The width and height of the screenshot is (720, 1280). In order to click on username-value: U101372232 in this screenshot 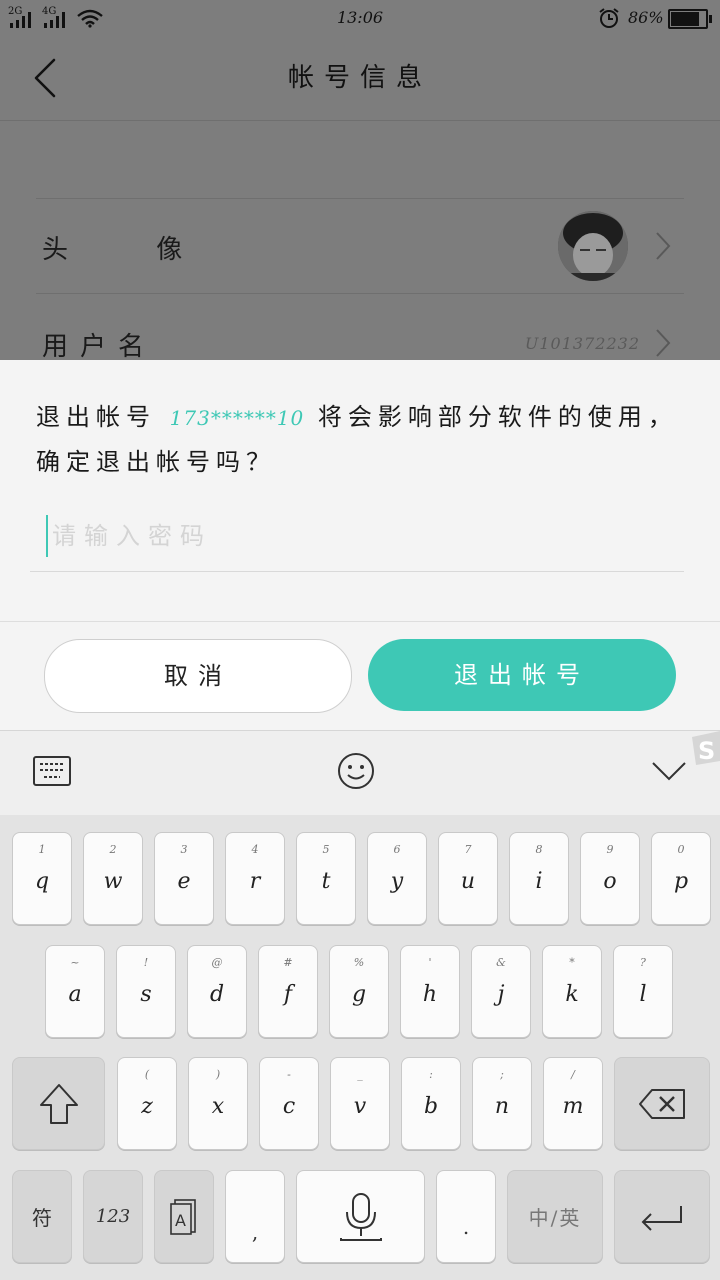, I will do `click(582, 343)`.